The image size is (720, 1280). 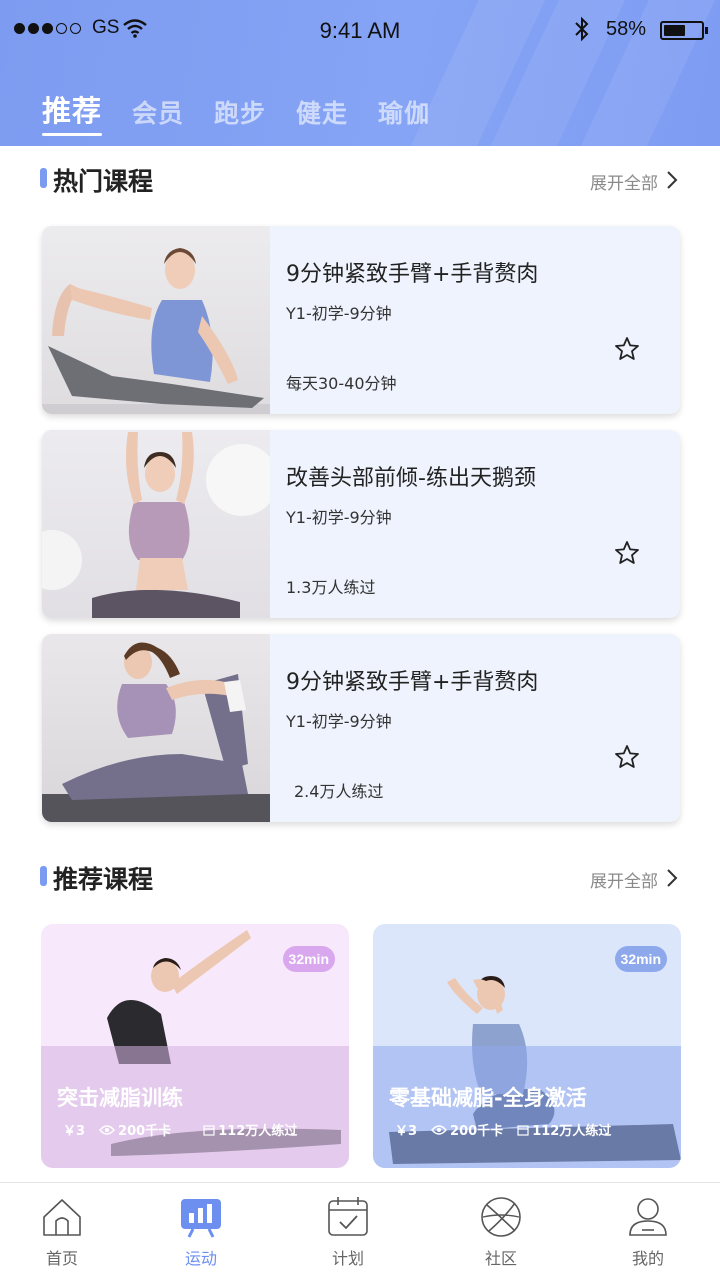 What do you see at coordinates (322, 112) in the screenshot?
I see `tab-walking: 健走` at bounding box center [322, 112].